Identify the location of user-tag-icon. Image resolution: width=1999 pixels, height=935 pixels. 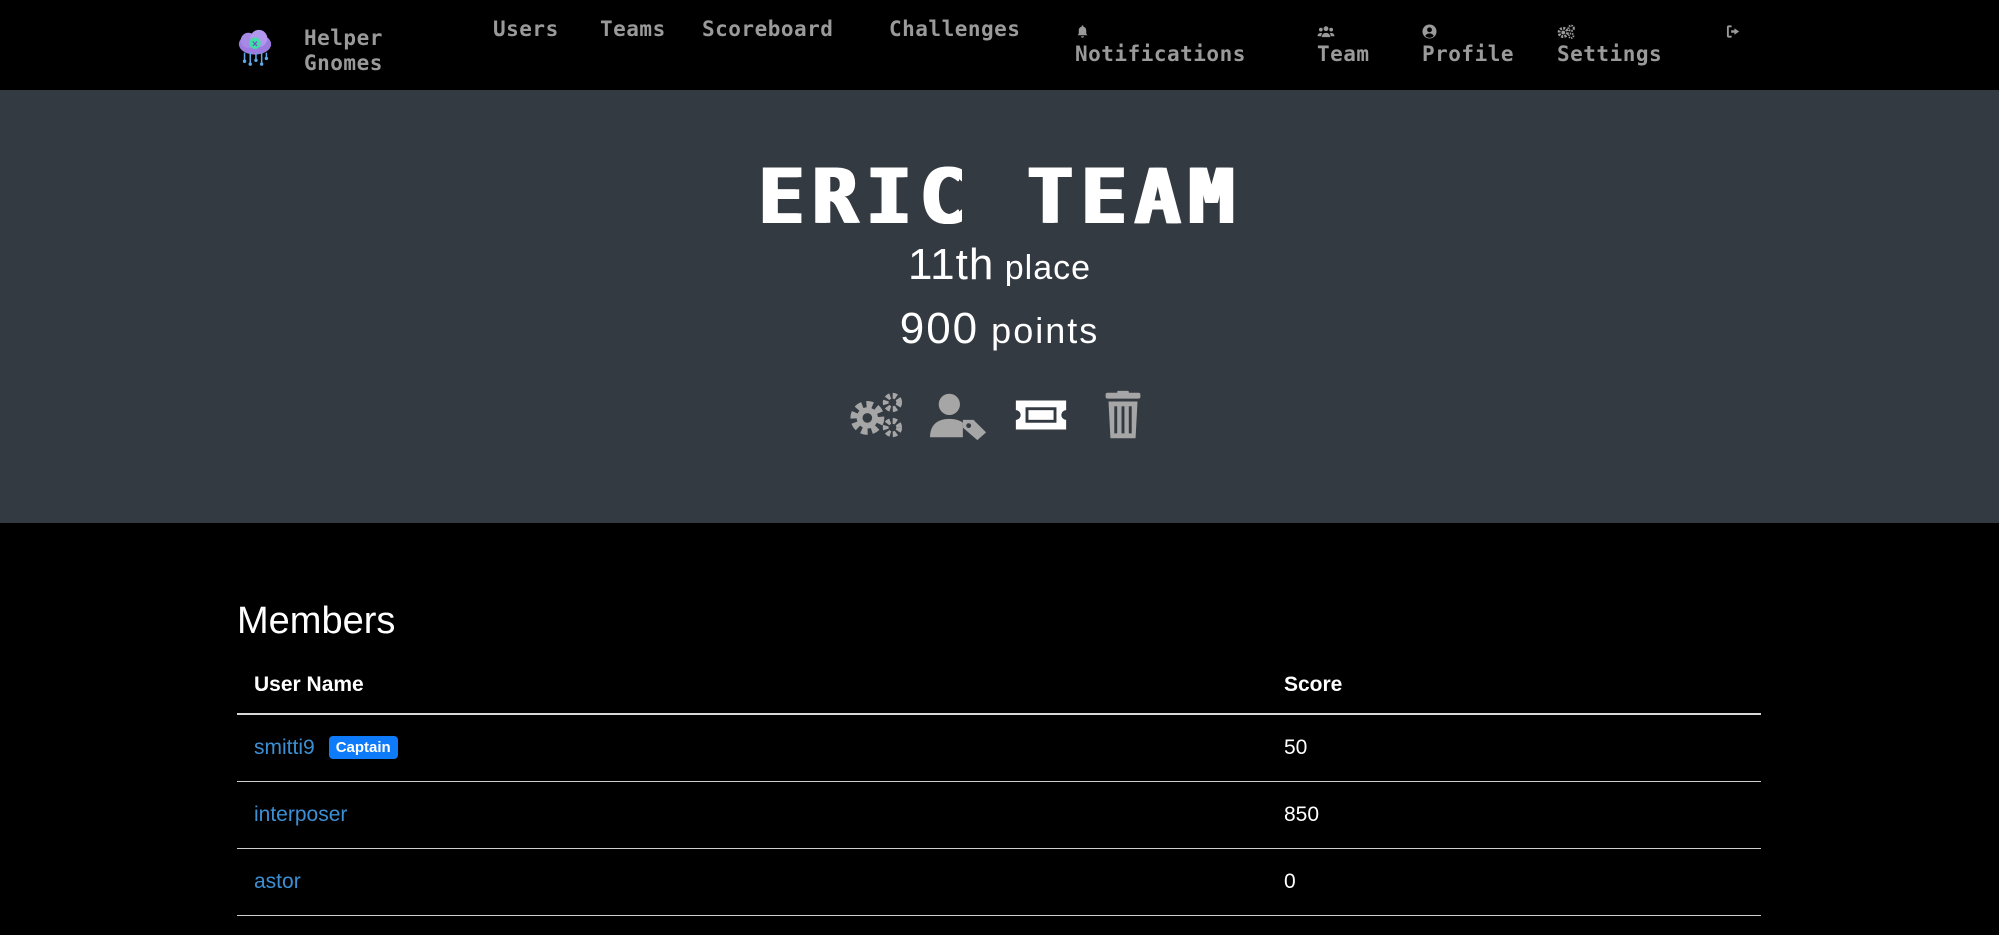
(957, 417).